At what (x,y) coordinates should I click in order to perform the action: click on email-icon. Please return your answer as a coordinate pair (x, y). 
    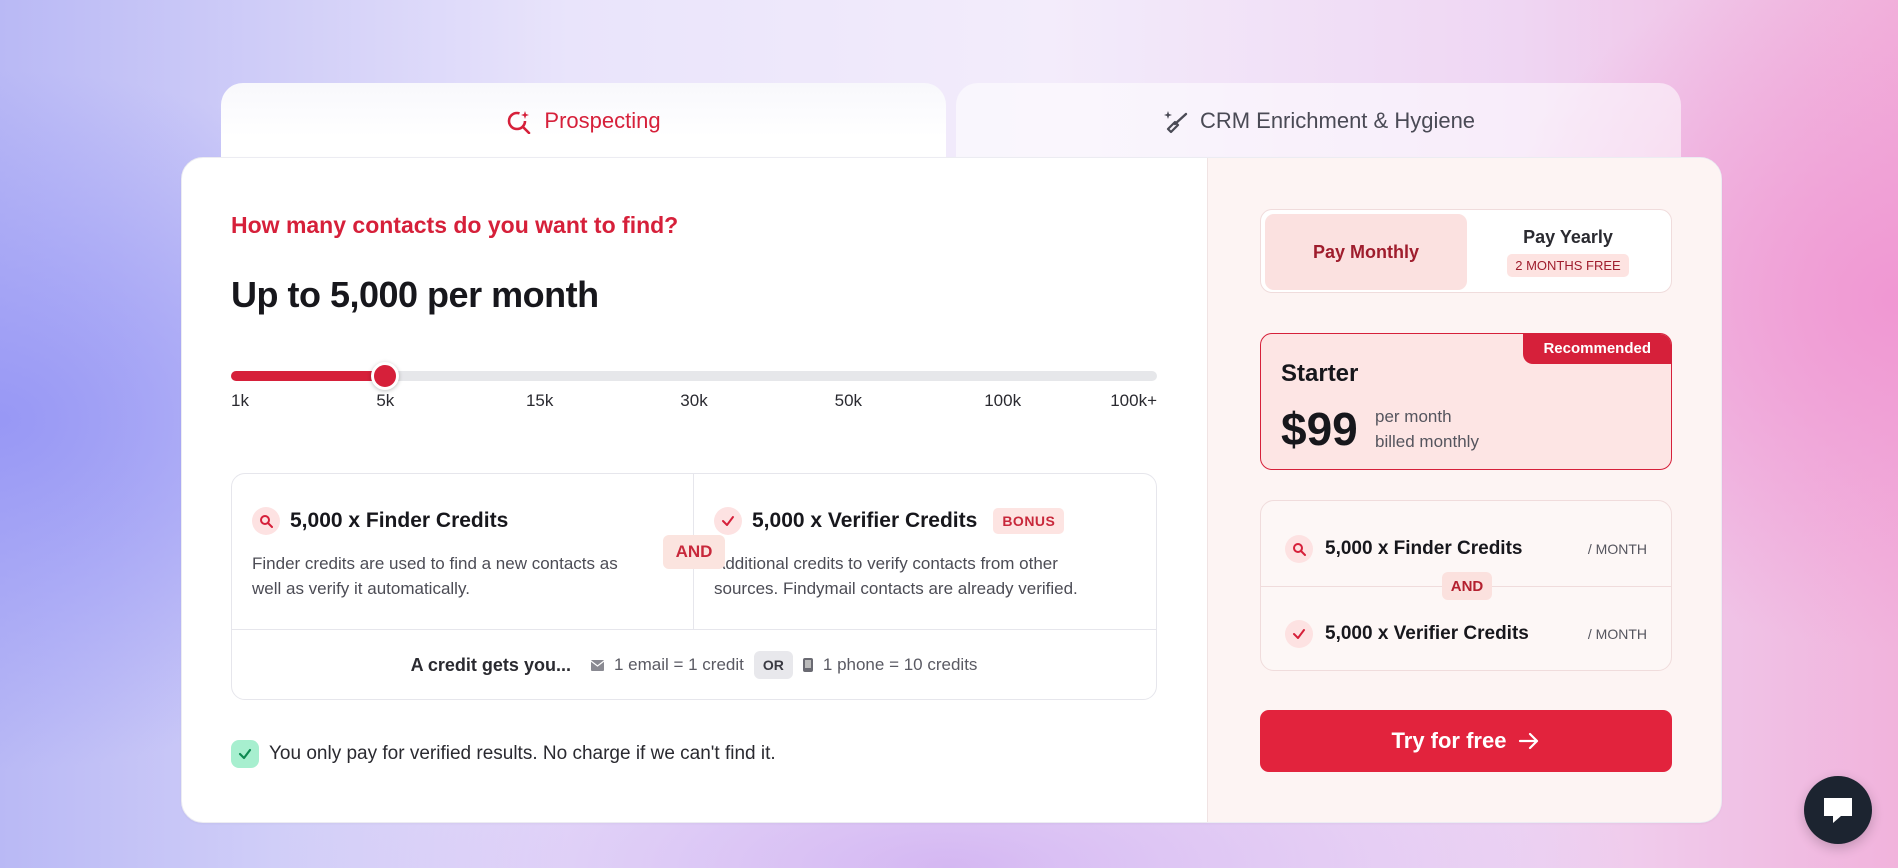
    Looking at the image, I should click on (597, 665).